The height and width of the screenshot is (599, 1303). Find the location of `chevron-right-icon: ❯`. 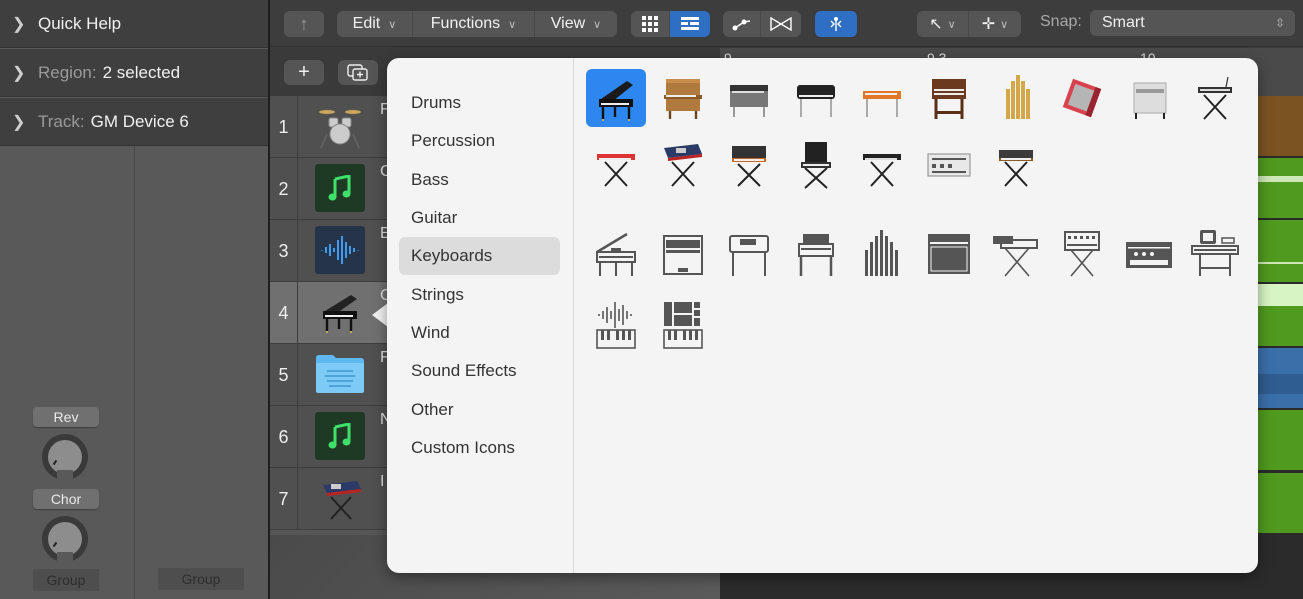

chevron-right-icon: ❯ is located at coordinates (19, 73).